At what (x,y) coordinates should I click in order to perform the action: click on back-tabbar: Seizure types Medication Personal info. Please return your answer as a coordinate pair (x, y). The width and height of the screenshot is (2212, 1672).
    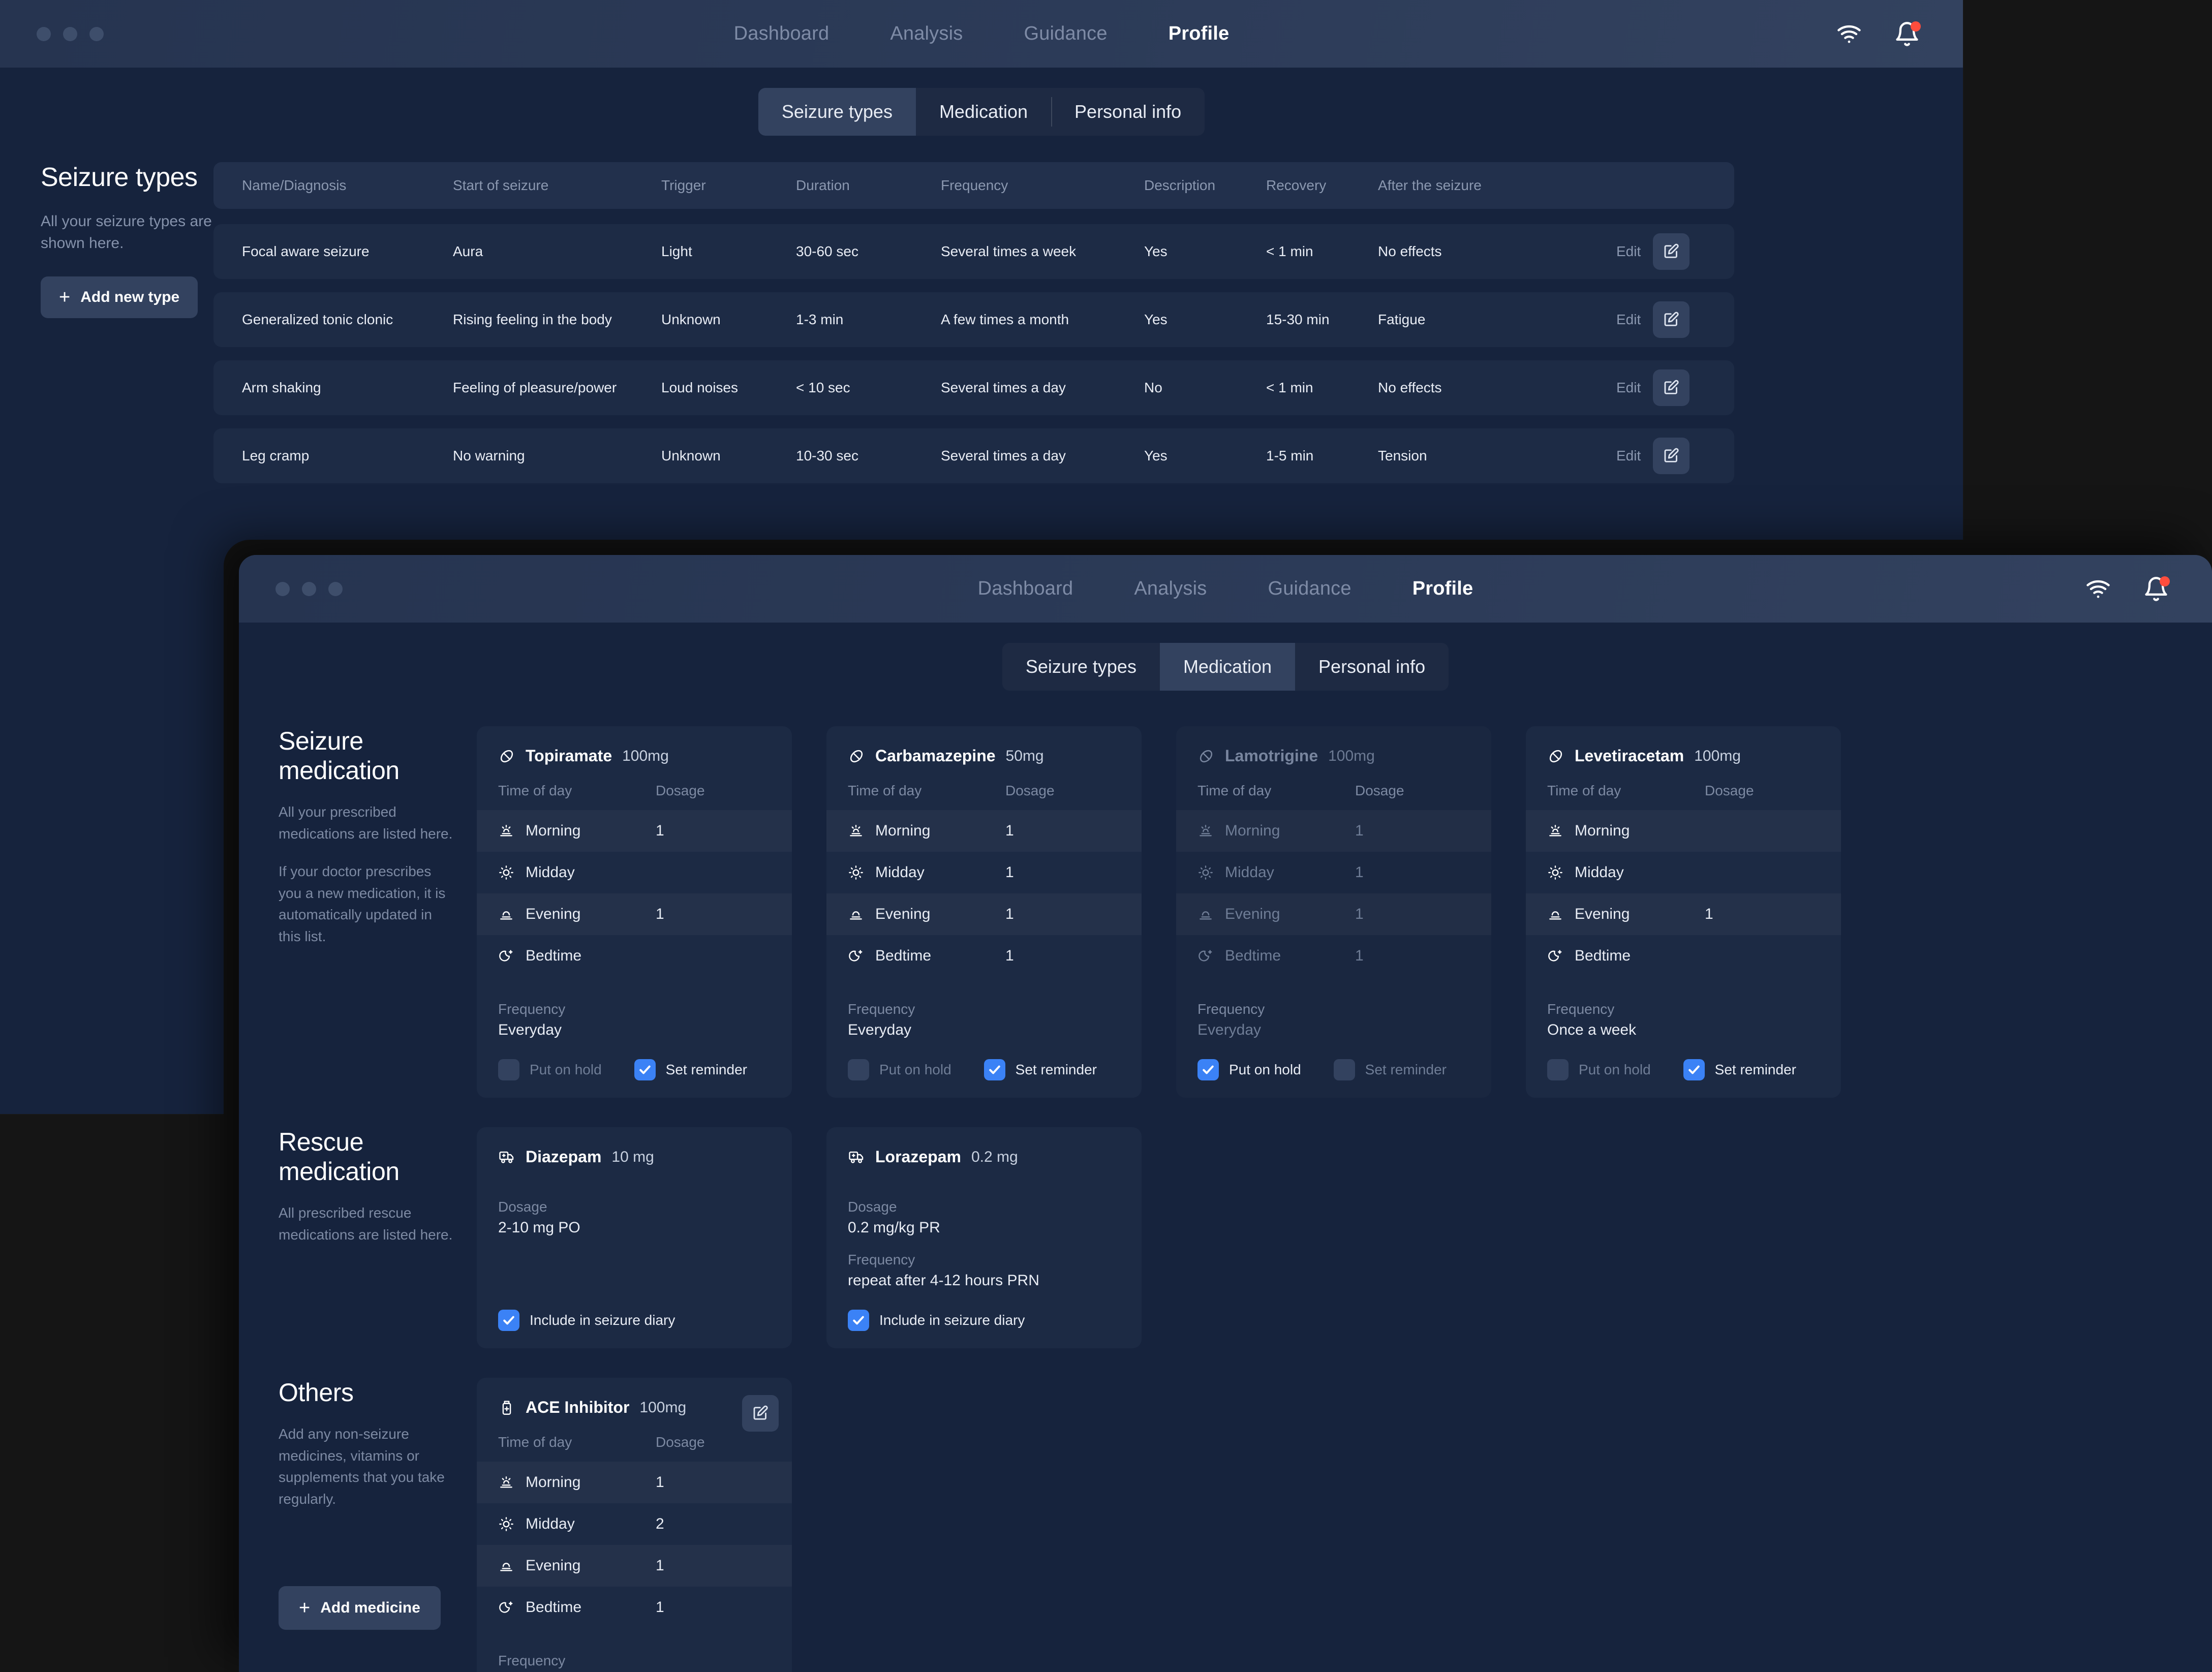
    Looking at the image, I should click on (981, 102).